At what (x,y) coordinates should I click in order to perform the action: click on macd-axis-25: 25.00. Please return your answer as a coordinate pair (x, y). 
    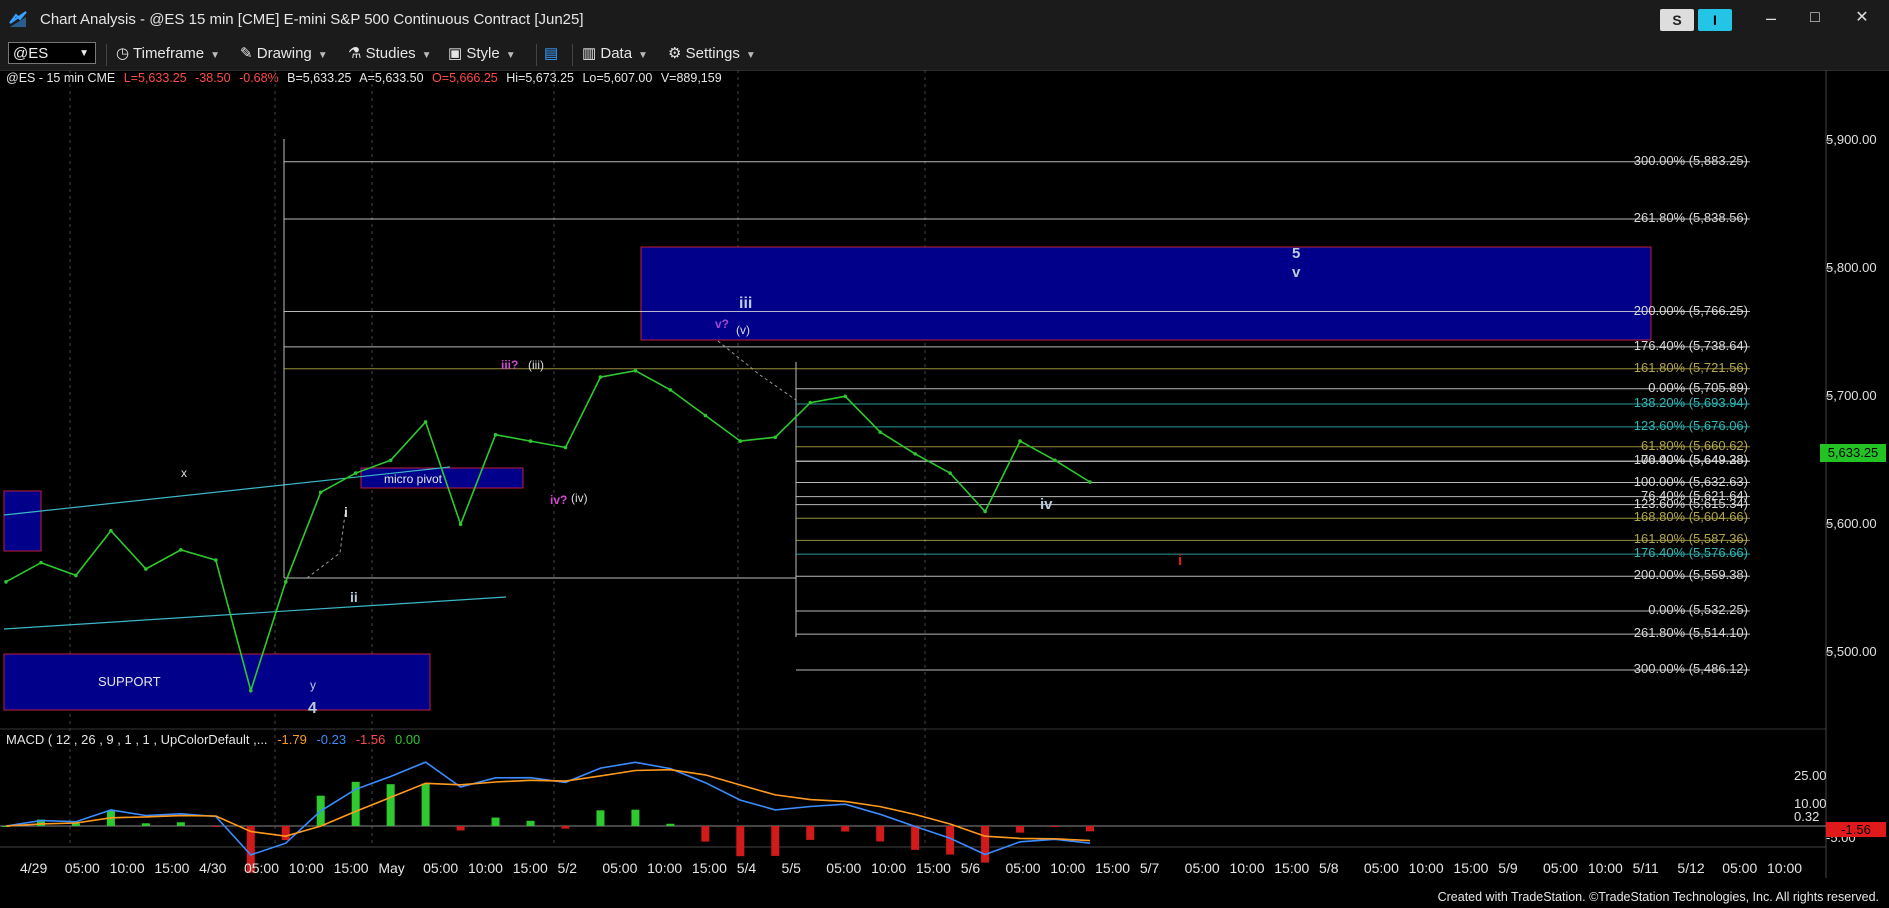
    Looking at the image, I should click on (1810, 775).